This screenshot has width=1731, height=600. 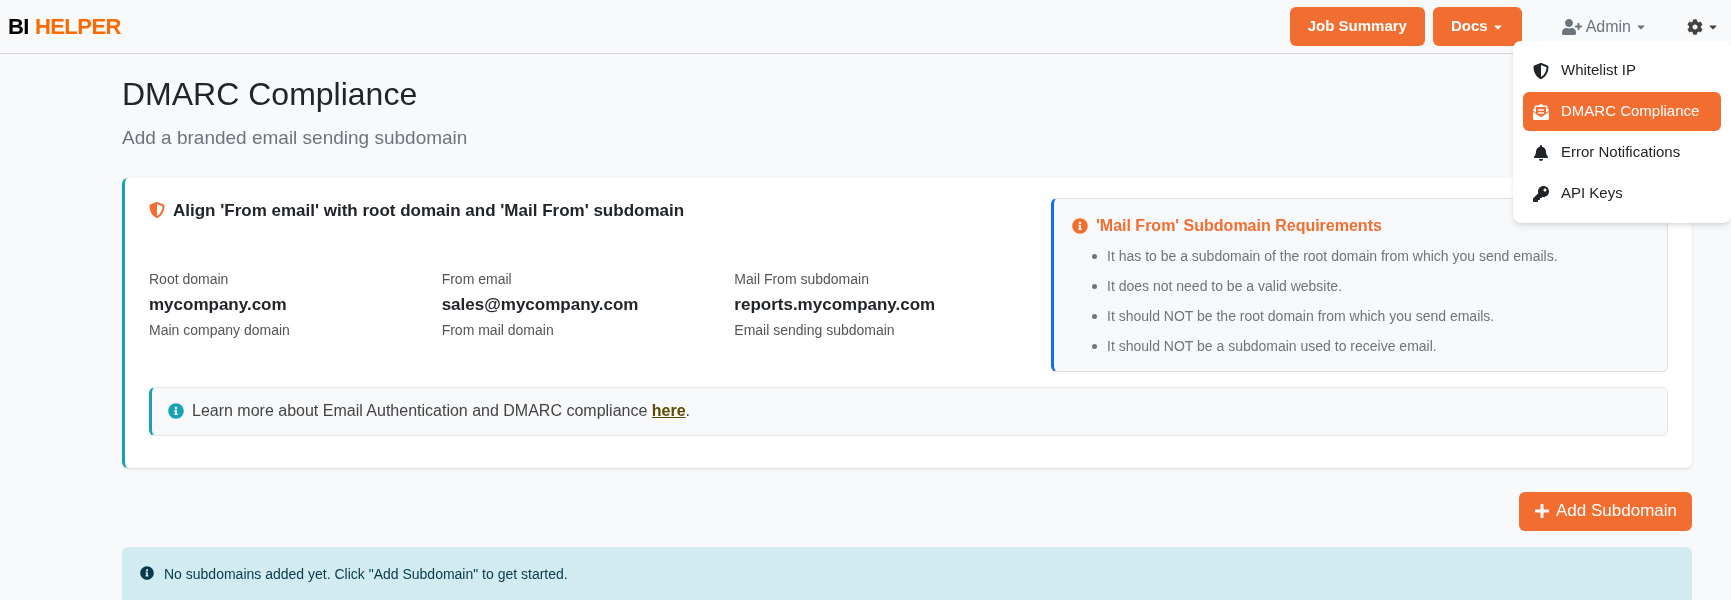 I want to click on field-value: mycompany.com, so click(x=218, y=305).